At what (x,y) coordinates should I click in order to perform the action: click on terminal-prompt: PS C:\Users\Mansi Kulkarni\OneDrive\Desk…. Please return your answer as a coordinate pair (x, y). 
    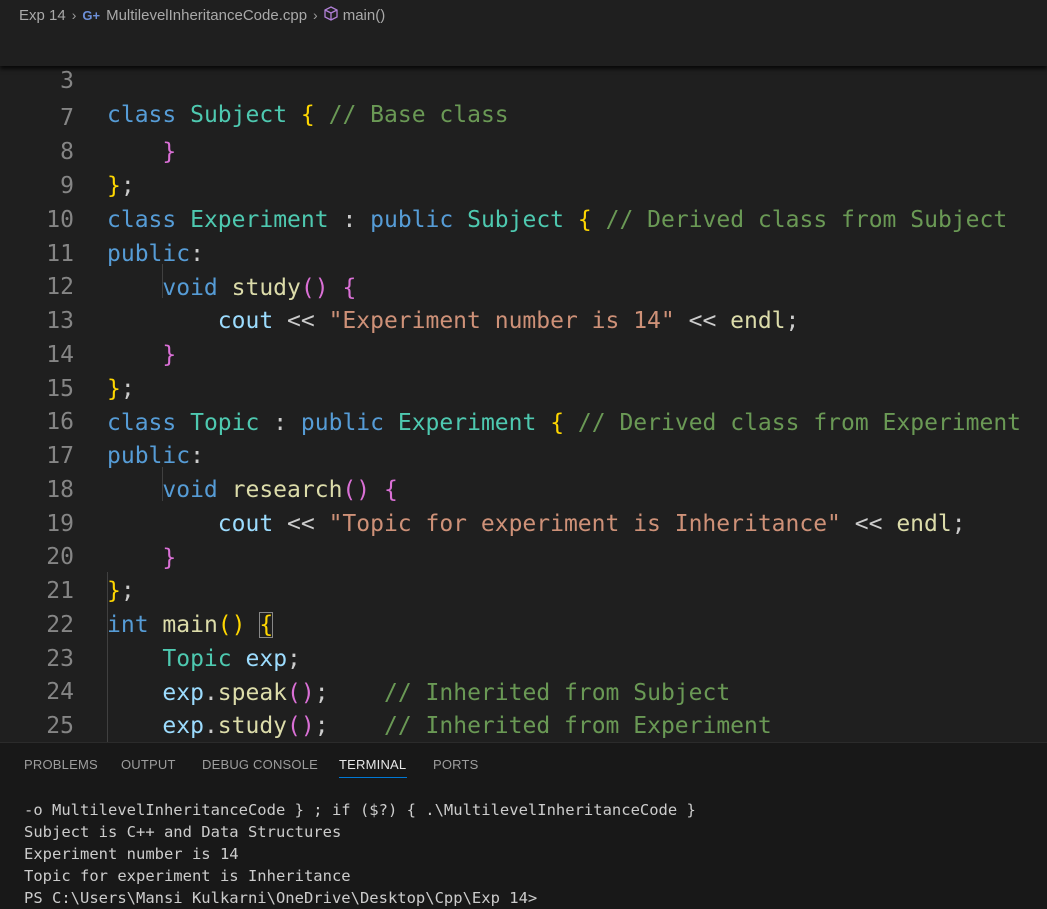
    Looking at the image, I should click on (281, 898).